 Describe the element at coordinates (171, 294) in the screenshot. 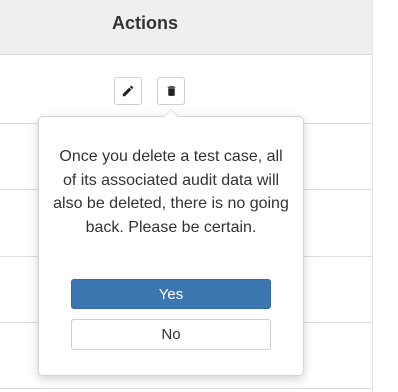

I see `confirm-delete-button: Yes` at that location.